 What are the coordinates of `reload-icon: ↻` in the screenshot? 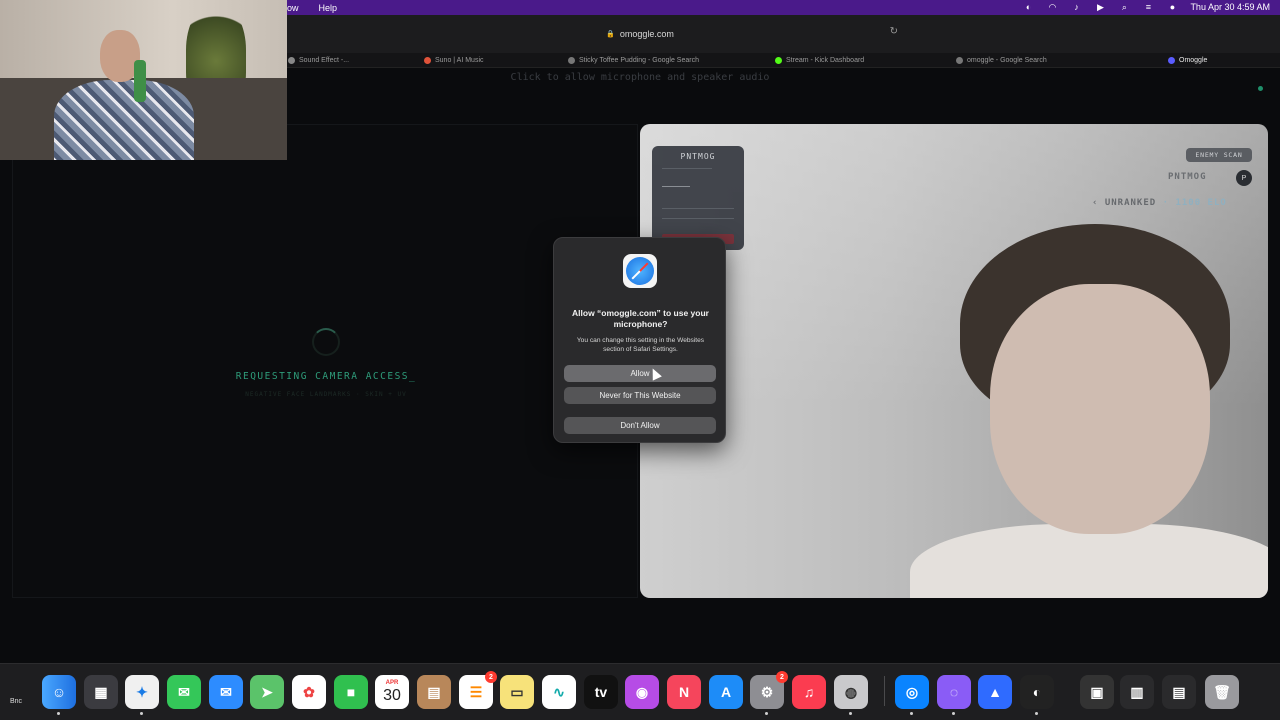 It's located at (894, 31).